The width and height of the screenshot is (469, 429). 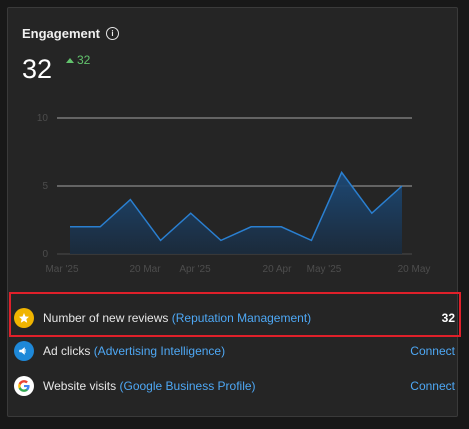 I want to click on y-tick-label: 10, so click(x=43, y=118).